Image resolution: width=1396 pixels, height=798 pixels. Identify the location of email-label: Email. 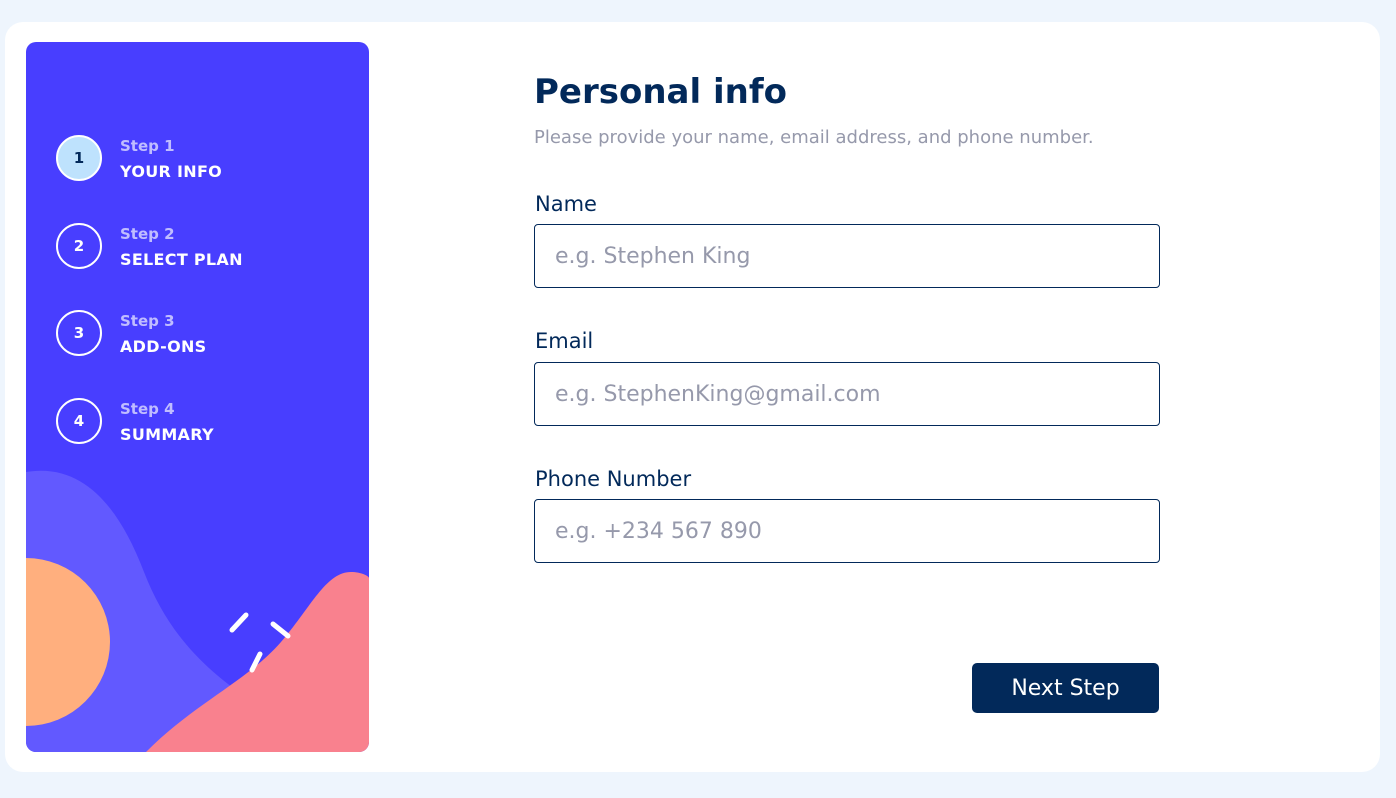
(564, 341).